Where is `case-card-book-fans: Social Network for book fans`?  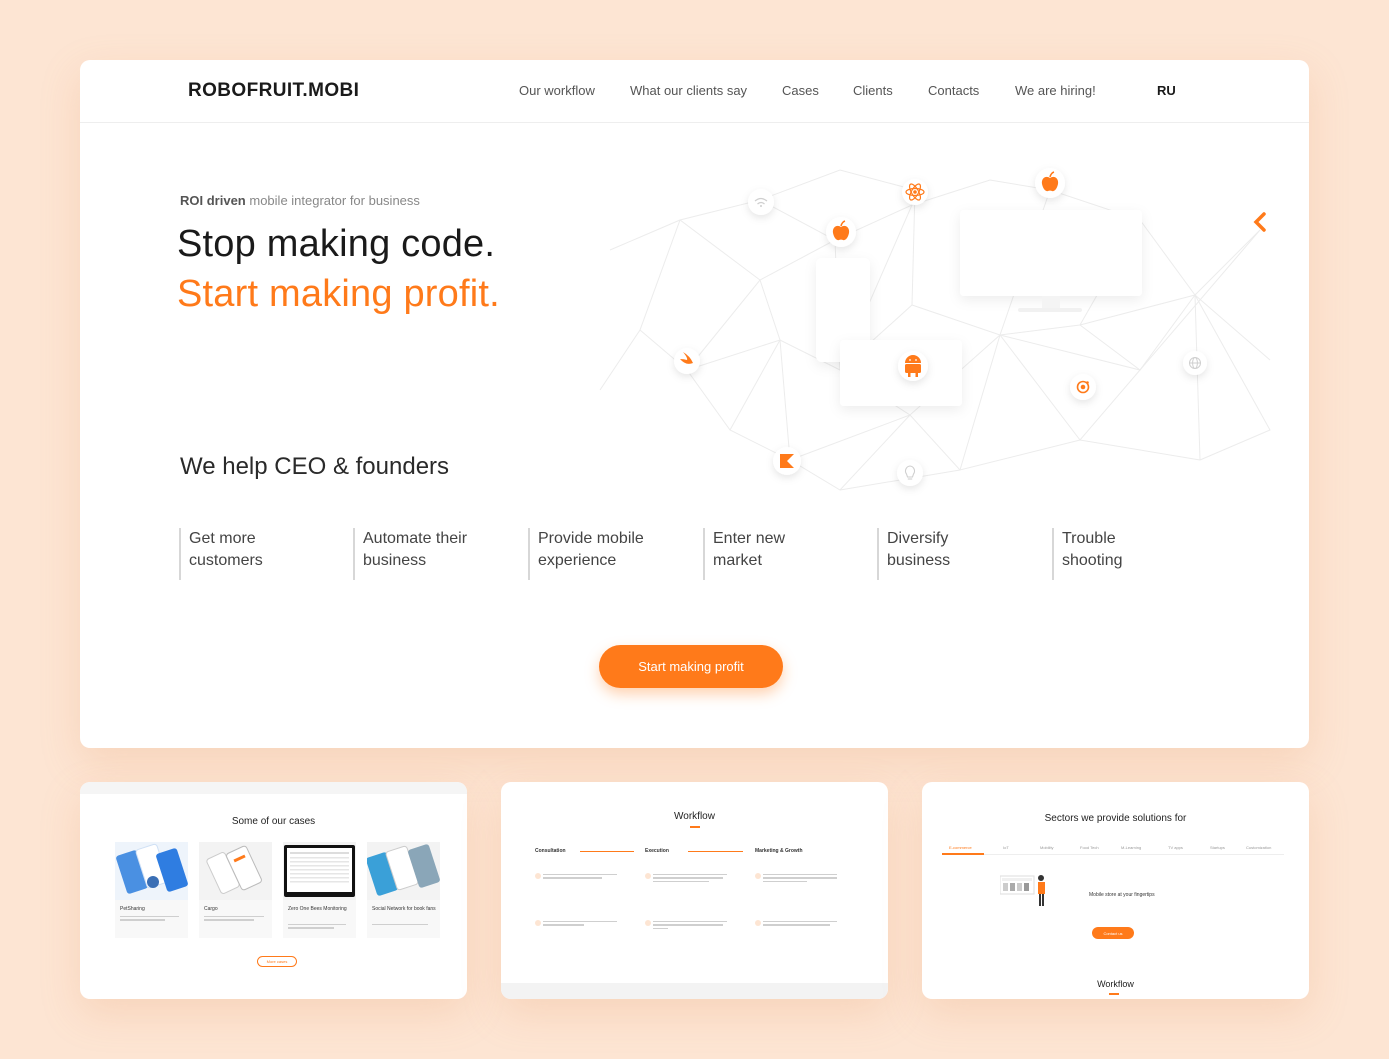
case-card-book-fans: Social Network for book fans is located at coordinates (403, 890).